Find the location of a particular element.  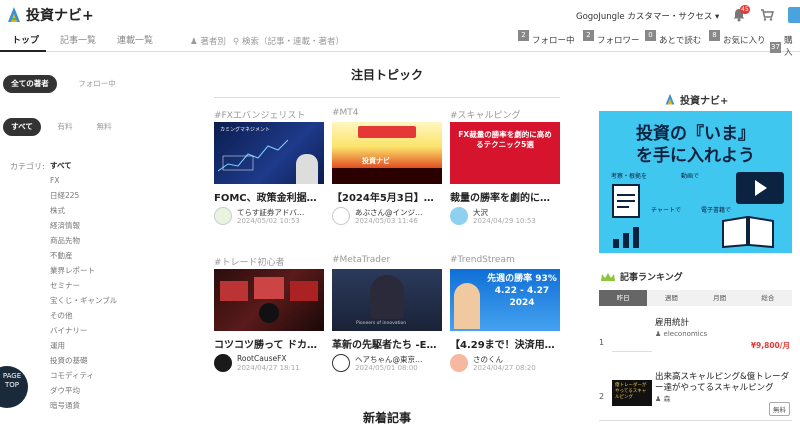

chart-graphic is located at coordinates (253, 155).